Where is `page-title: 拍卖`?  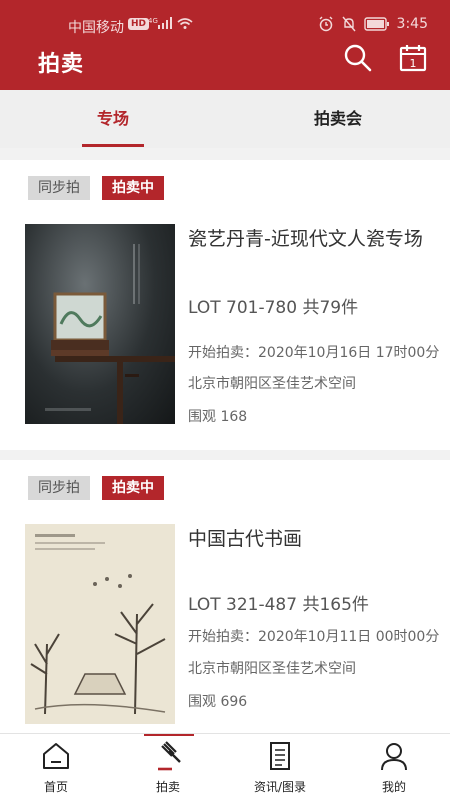
page-title: 拍卖 is located at coordinates (61, 64).